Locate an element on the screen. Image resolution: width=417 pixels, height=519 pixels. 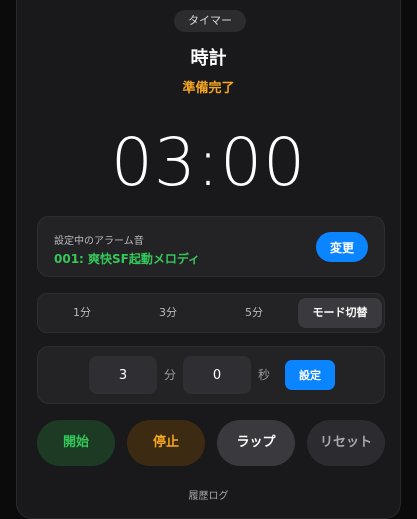
mode-segmented-control: 1分 3分 5分 モード切替 is located at coordinates (211, 313).